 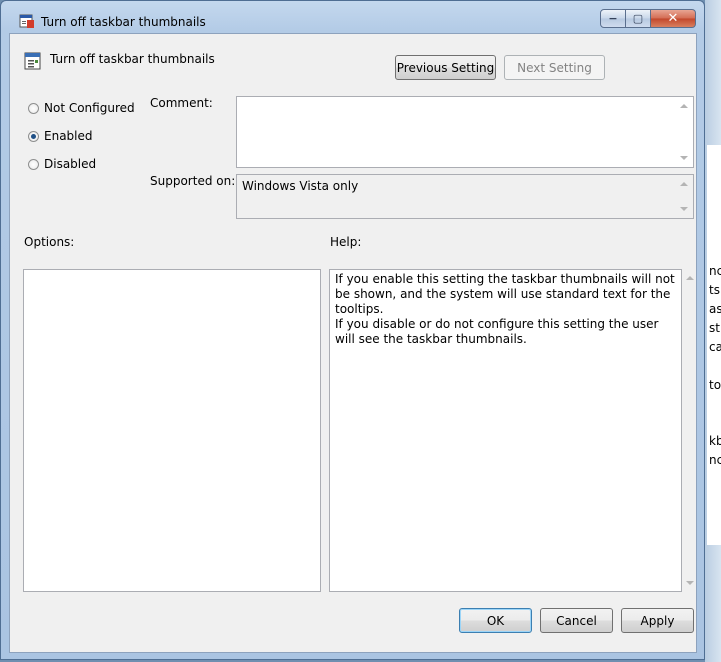 What do you see at coordinates (70, 164) in the screenshot?
I see `radio-label: Disabled` at bounding box center [70, 164].